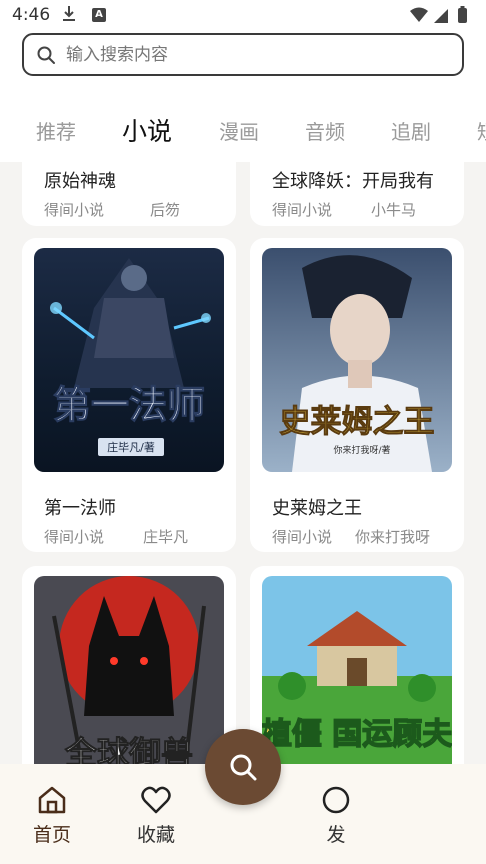 The width and height of the screenshot is (486, 864). I want to click on book-author: 后笏, so click(165, 210).